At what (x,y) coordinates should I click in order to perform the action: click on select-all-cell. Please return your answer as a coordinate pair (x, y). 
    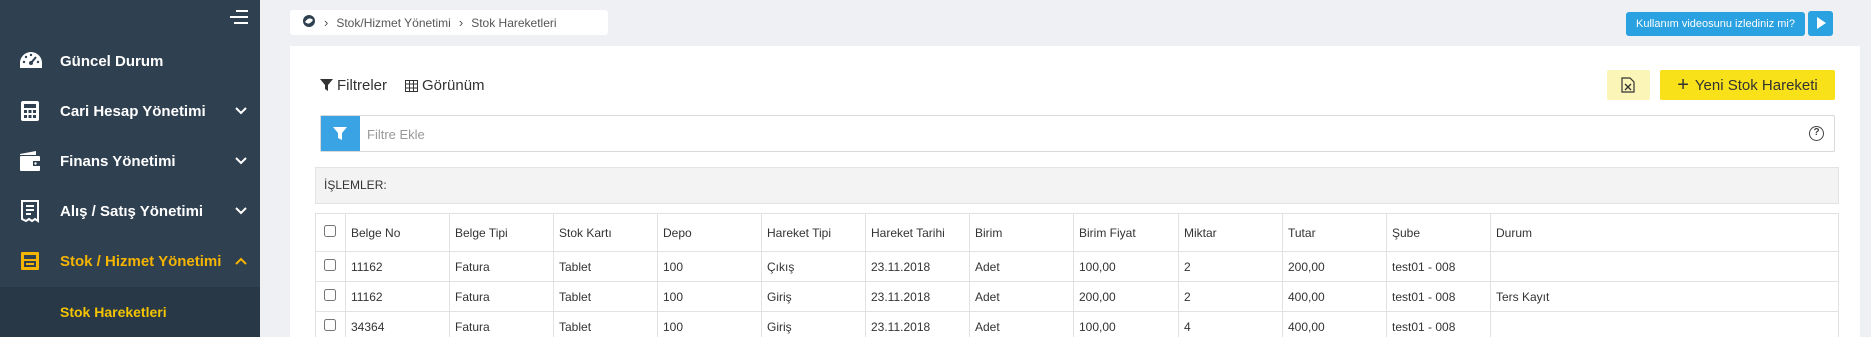
    Looking at the image, I should click on (330, 232).